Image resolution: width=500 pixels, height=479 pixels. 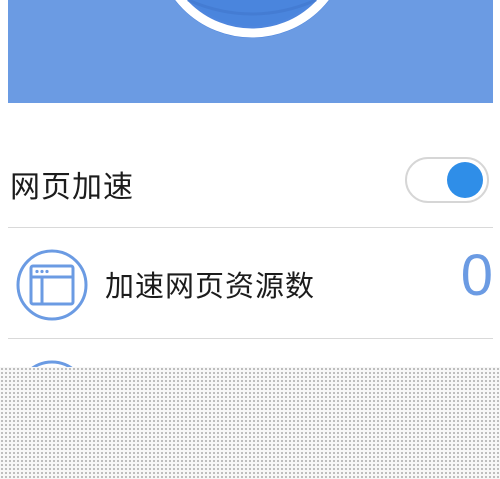 I want to click on toggle-knob, so click(x=465, y=180).